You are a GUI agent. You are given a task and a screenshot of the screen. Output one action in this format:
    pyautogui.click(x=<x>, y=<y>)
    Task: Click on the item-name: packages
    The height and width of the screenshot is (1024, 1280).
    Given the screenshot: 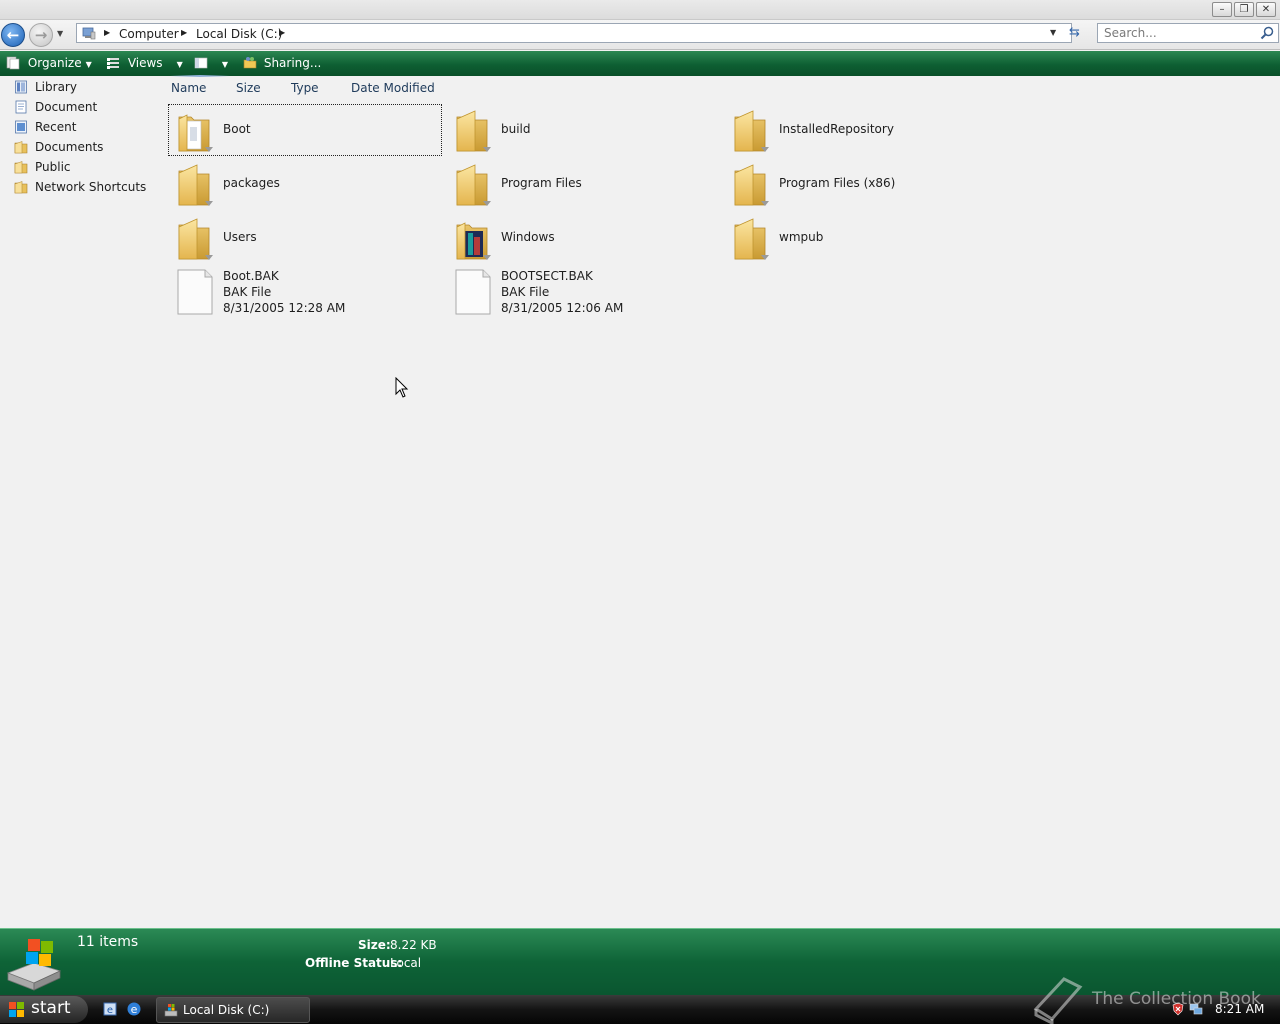 What is the action you would take?
    pyautogui.click(x=251, y=183)
    